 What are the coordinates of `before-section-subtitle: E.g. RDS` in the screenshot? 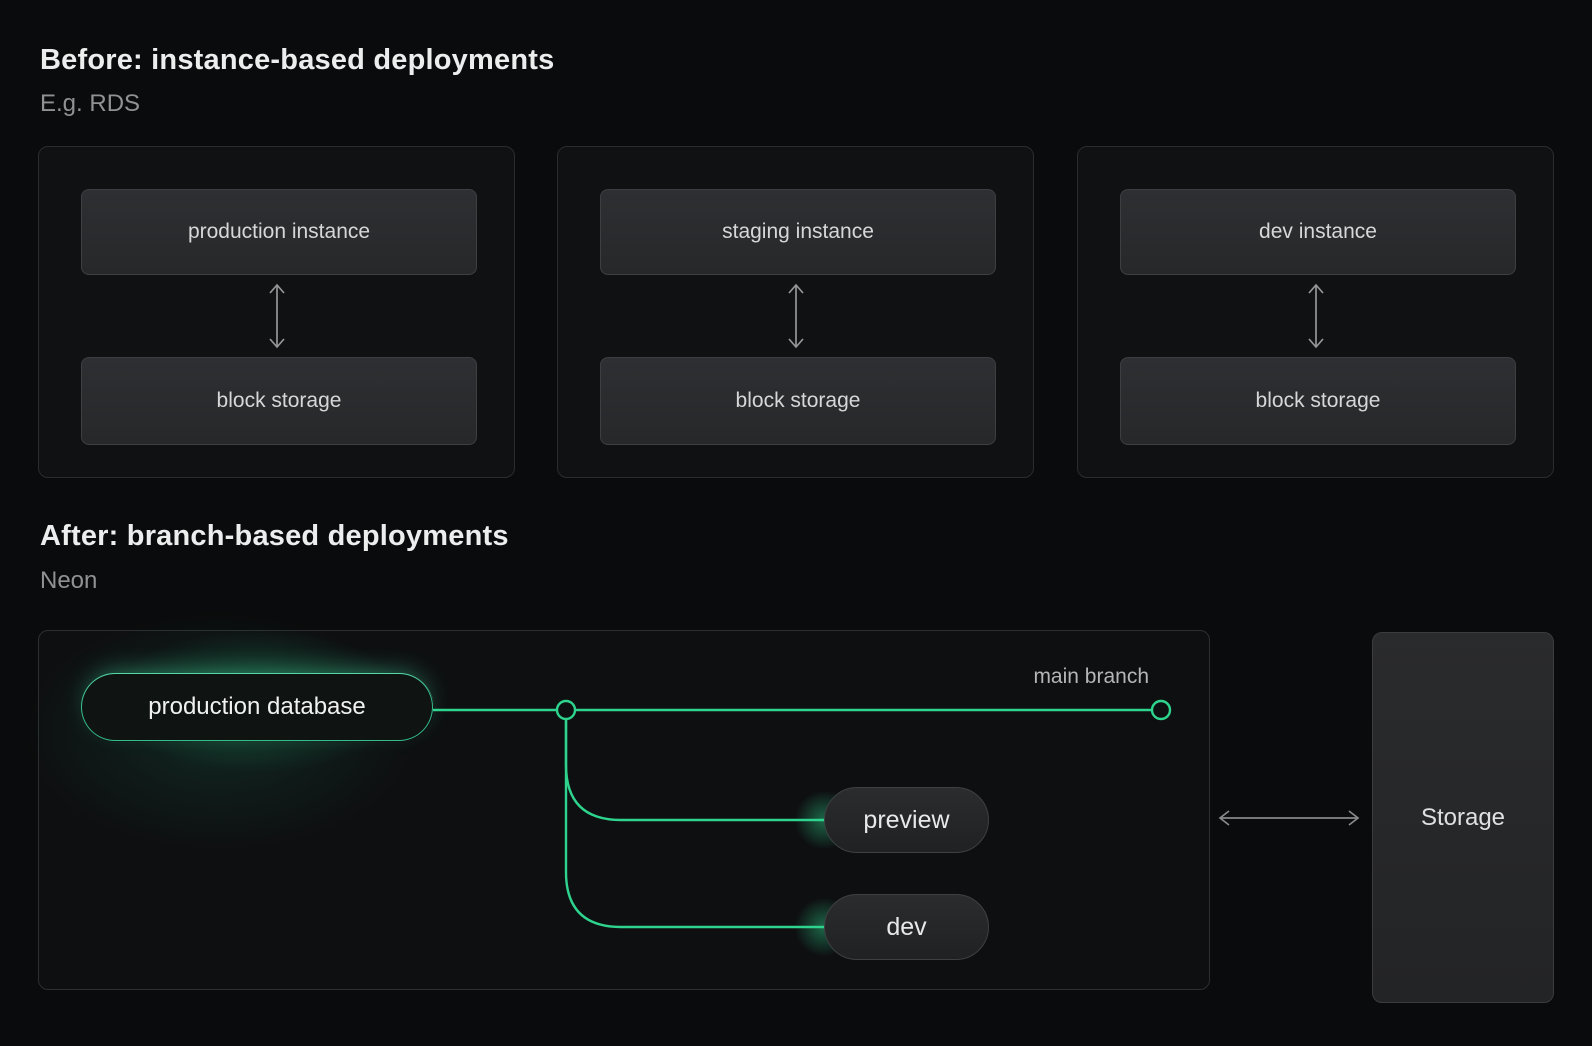 It's located at (90, 103).